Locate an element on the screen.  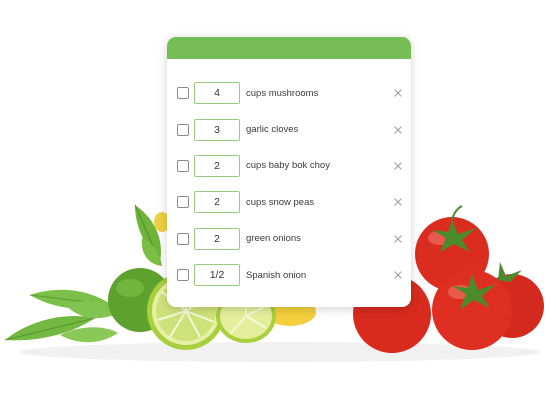
ingredient-row: 1/2 Spanish onion is located at coordinates (289, 275).